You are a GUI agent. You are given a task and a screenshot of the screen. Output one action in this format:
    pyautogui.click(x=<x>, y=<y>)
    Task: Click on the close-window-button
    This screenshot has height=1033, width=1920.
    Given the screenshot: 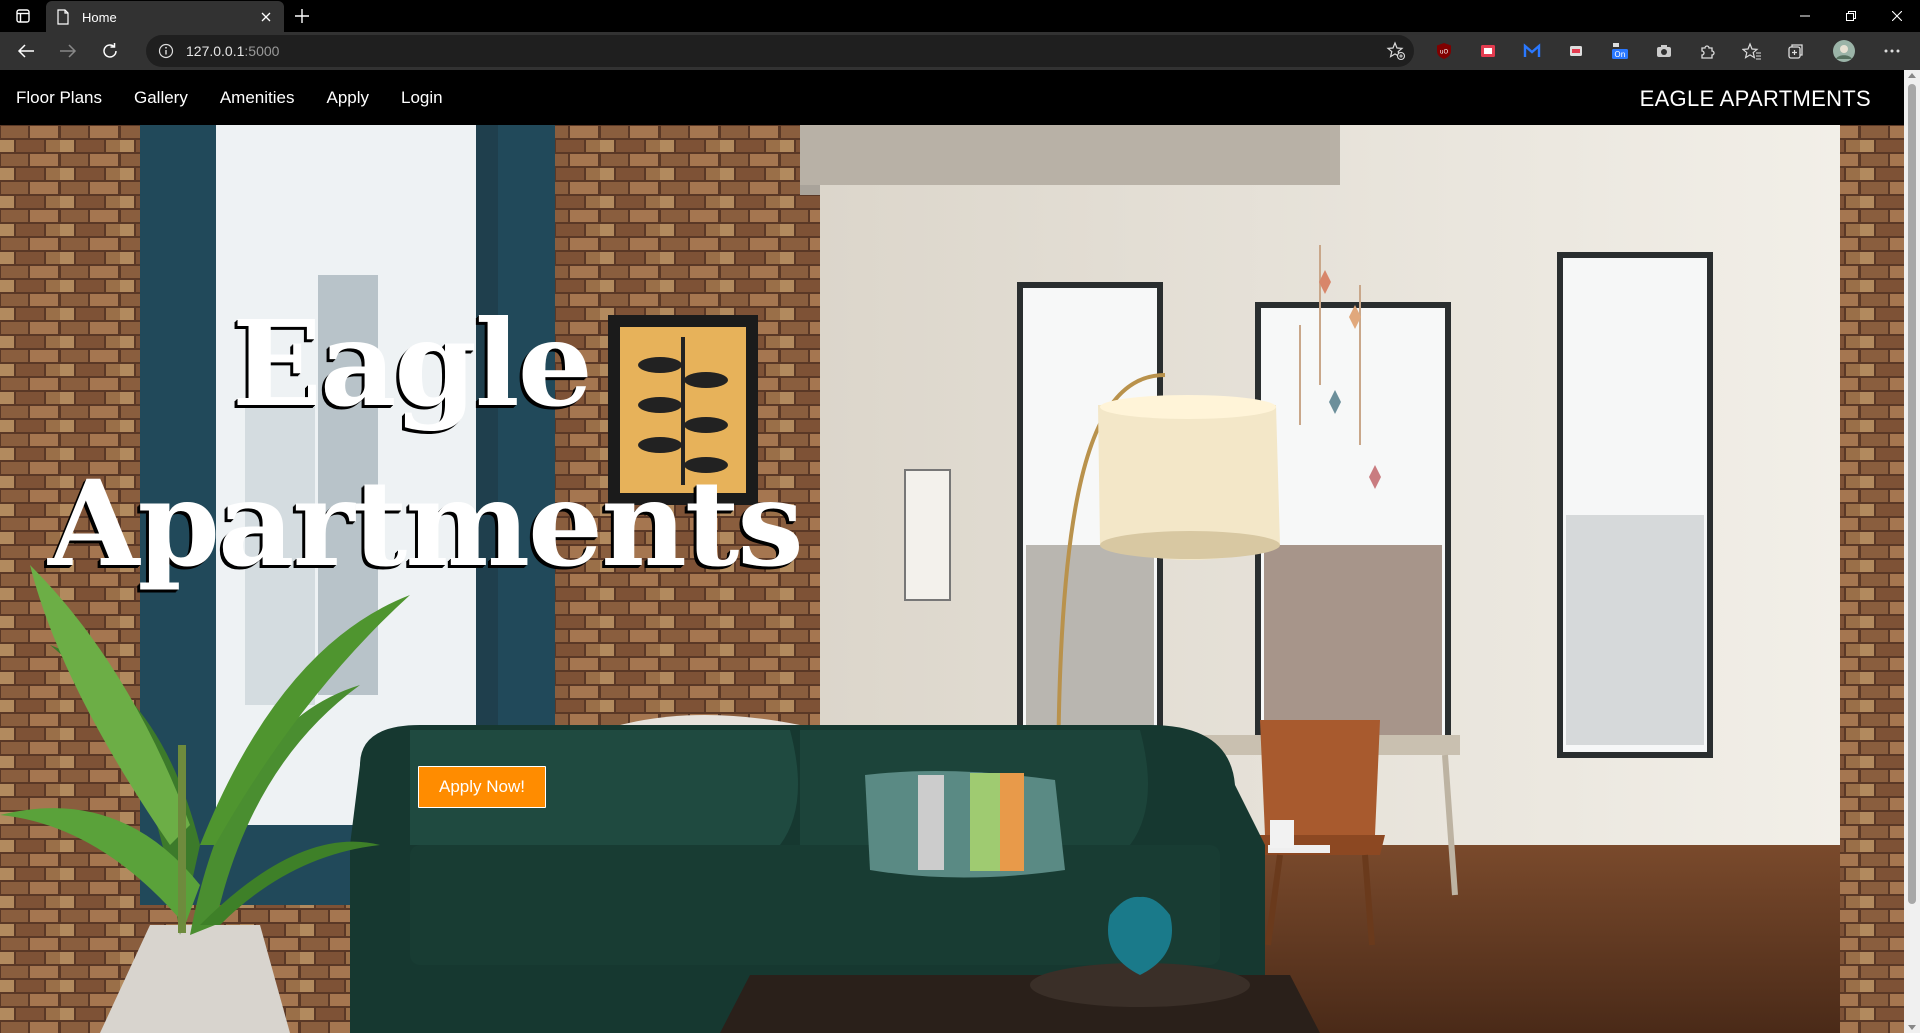 What is the action you would take?
    pyautogui.click(x=1897, y=16)
    